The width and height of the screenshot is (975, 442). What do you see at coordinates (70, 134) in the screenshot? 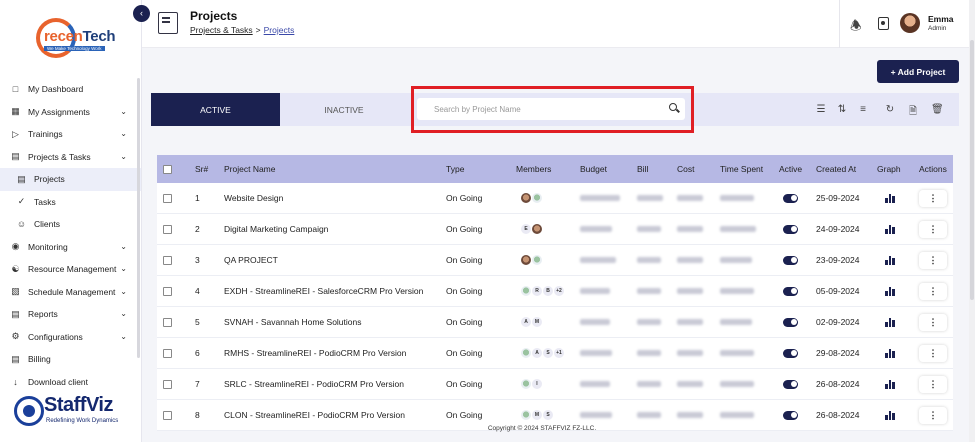
I see `sidebar-item-trainings: ▷ Trainings ⌄` at bounding box center [70, 134].